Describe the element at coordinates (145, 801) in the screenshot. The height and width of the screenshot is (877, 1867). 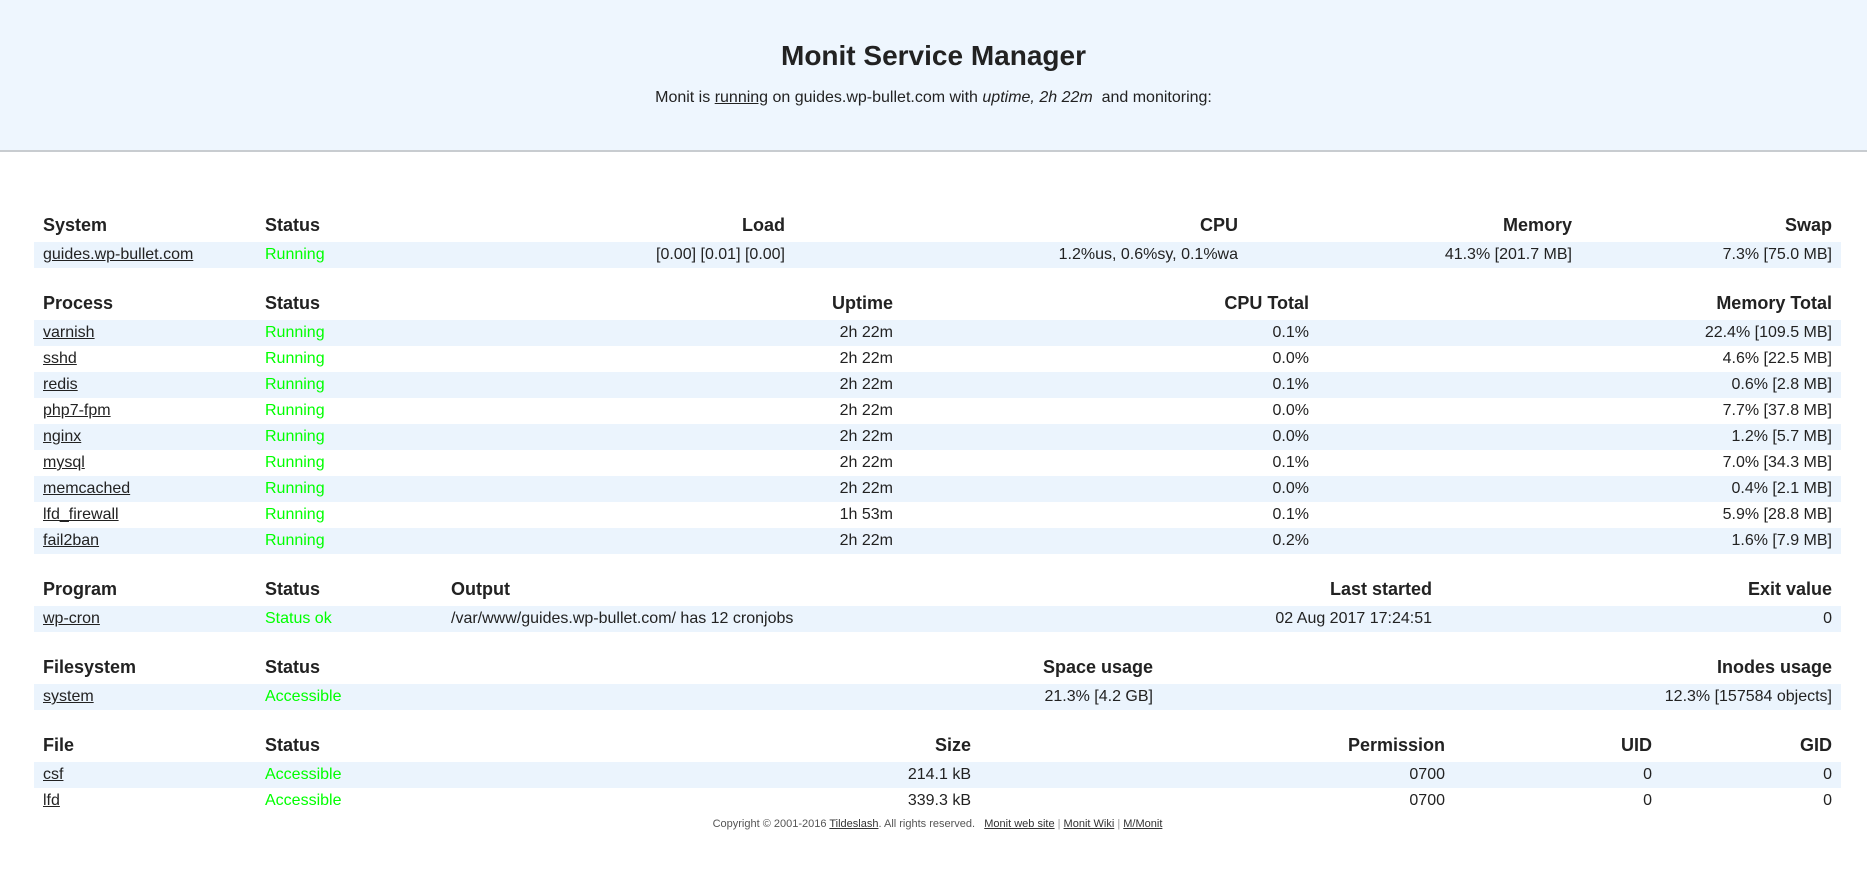
I see `file-name-link-cell: lfd` at that location.